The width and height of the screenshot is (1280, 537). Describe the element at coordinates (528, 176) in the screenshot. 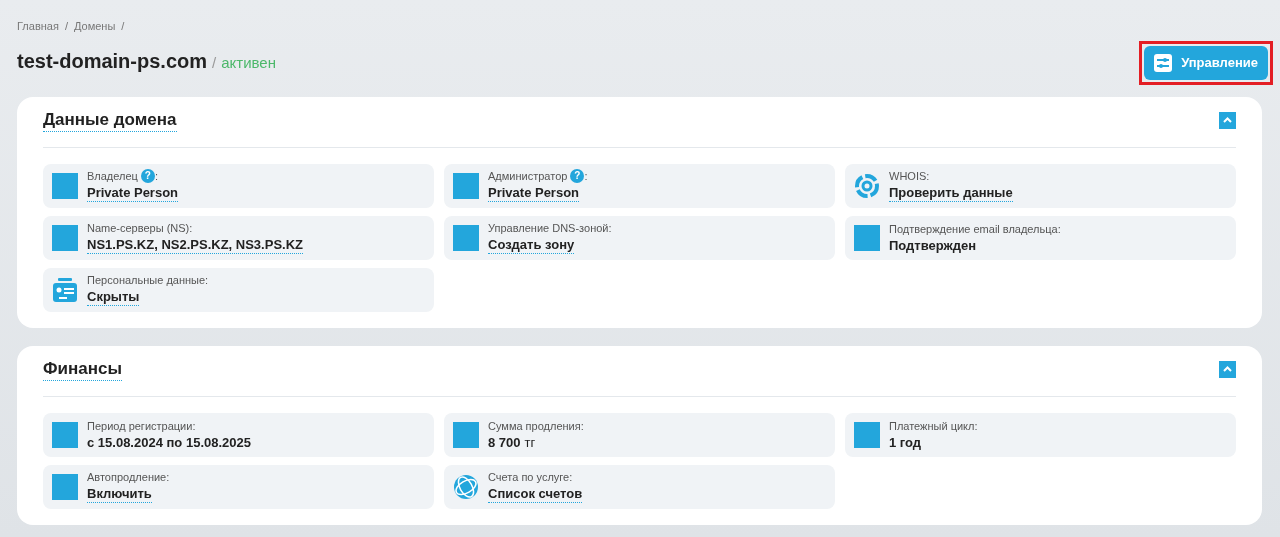

I see `field-label: Администратор` at that location.